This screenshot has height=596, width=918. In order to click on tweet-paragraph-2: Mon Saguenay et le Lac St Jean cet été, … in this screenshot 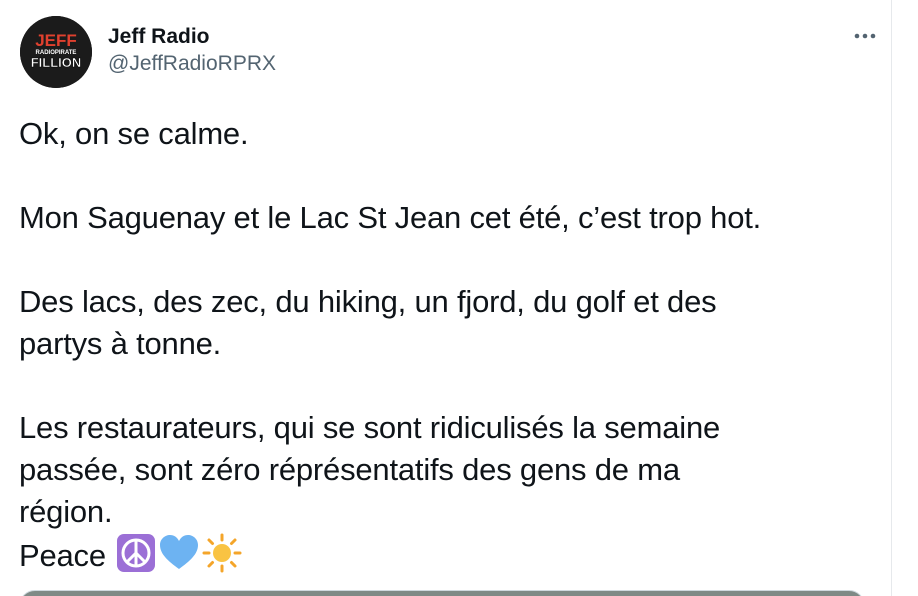, I will do `click(390, 217)`.